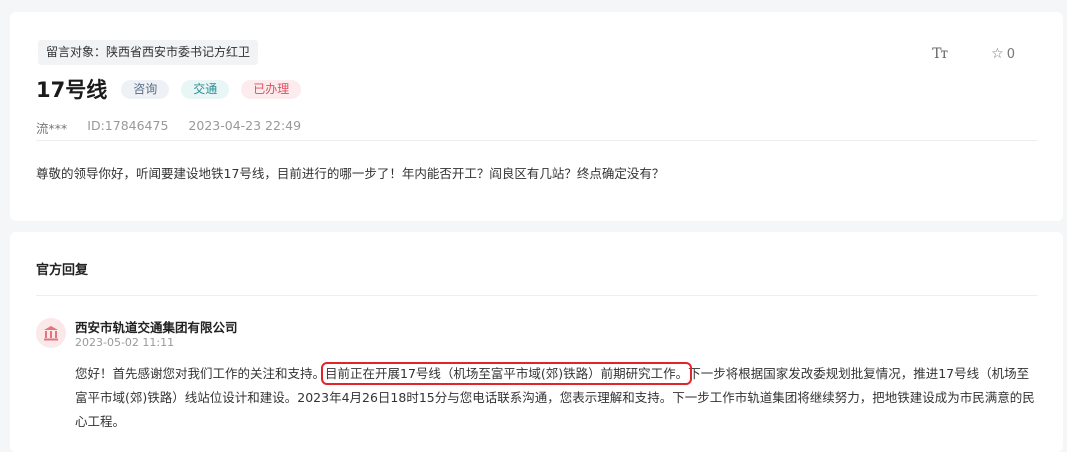 The width and height of the screenshot is (1067, 452). Describe the element at coordinates (940, 54) in the screenshot. I see `font-size-icon: Tт` at that location.